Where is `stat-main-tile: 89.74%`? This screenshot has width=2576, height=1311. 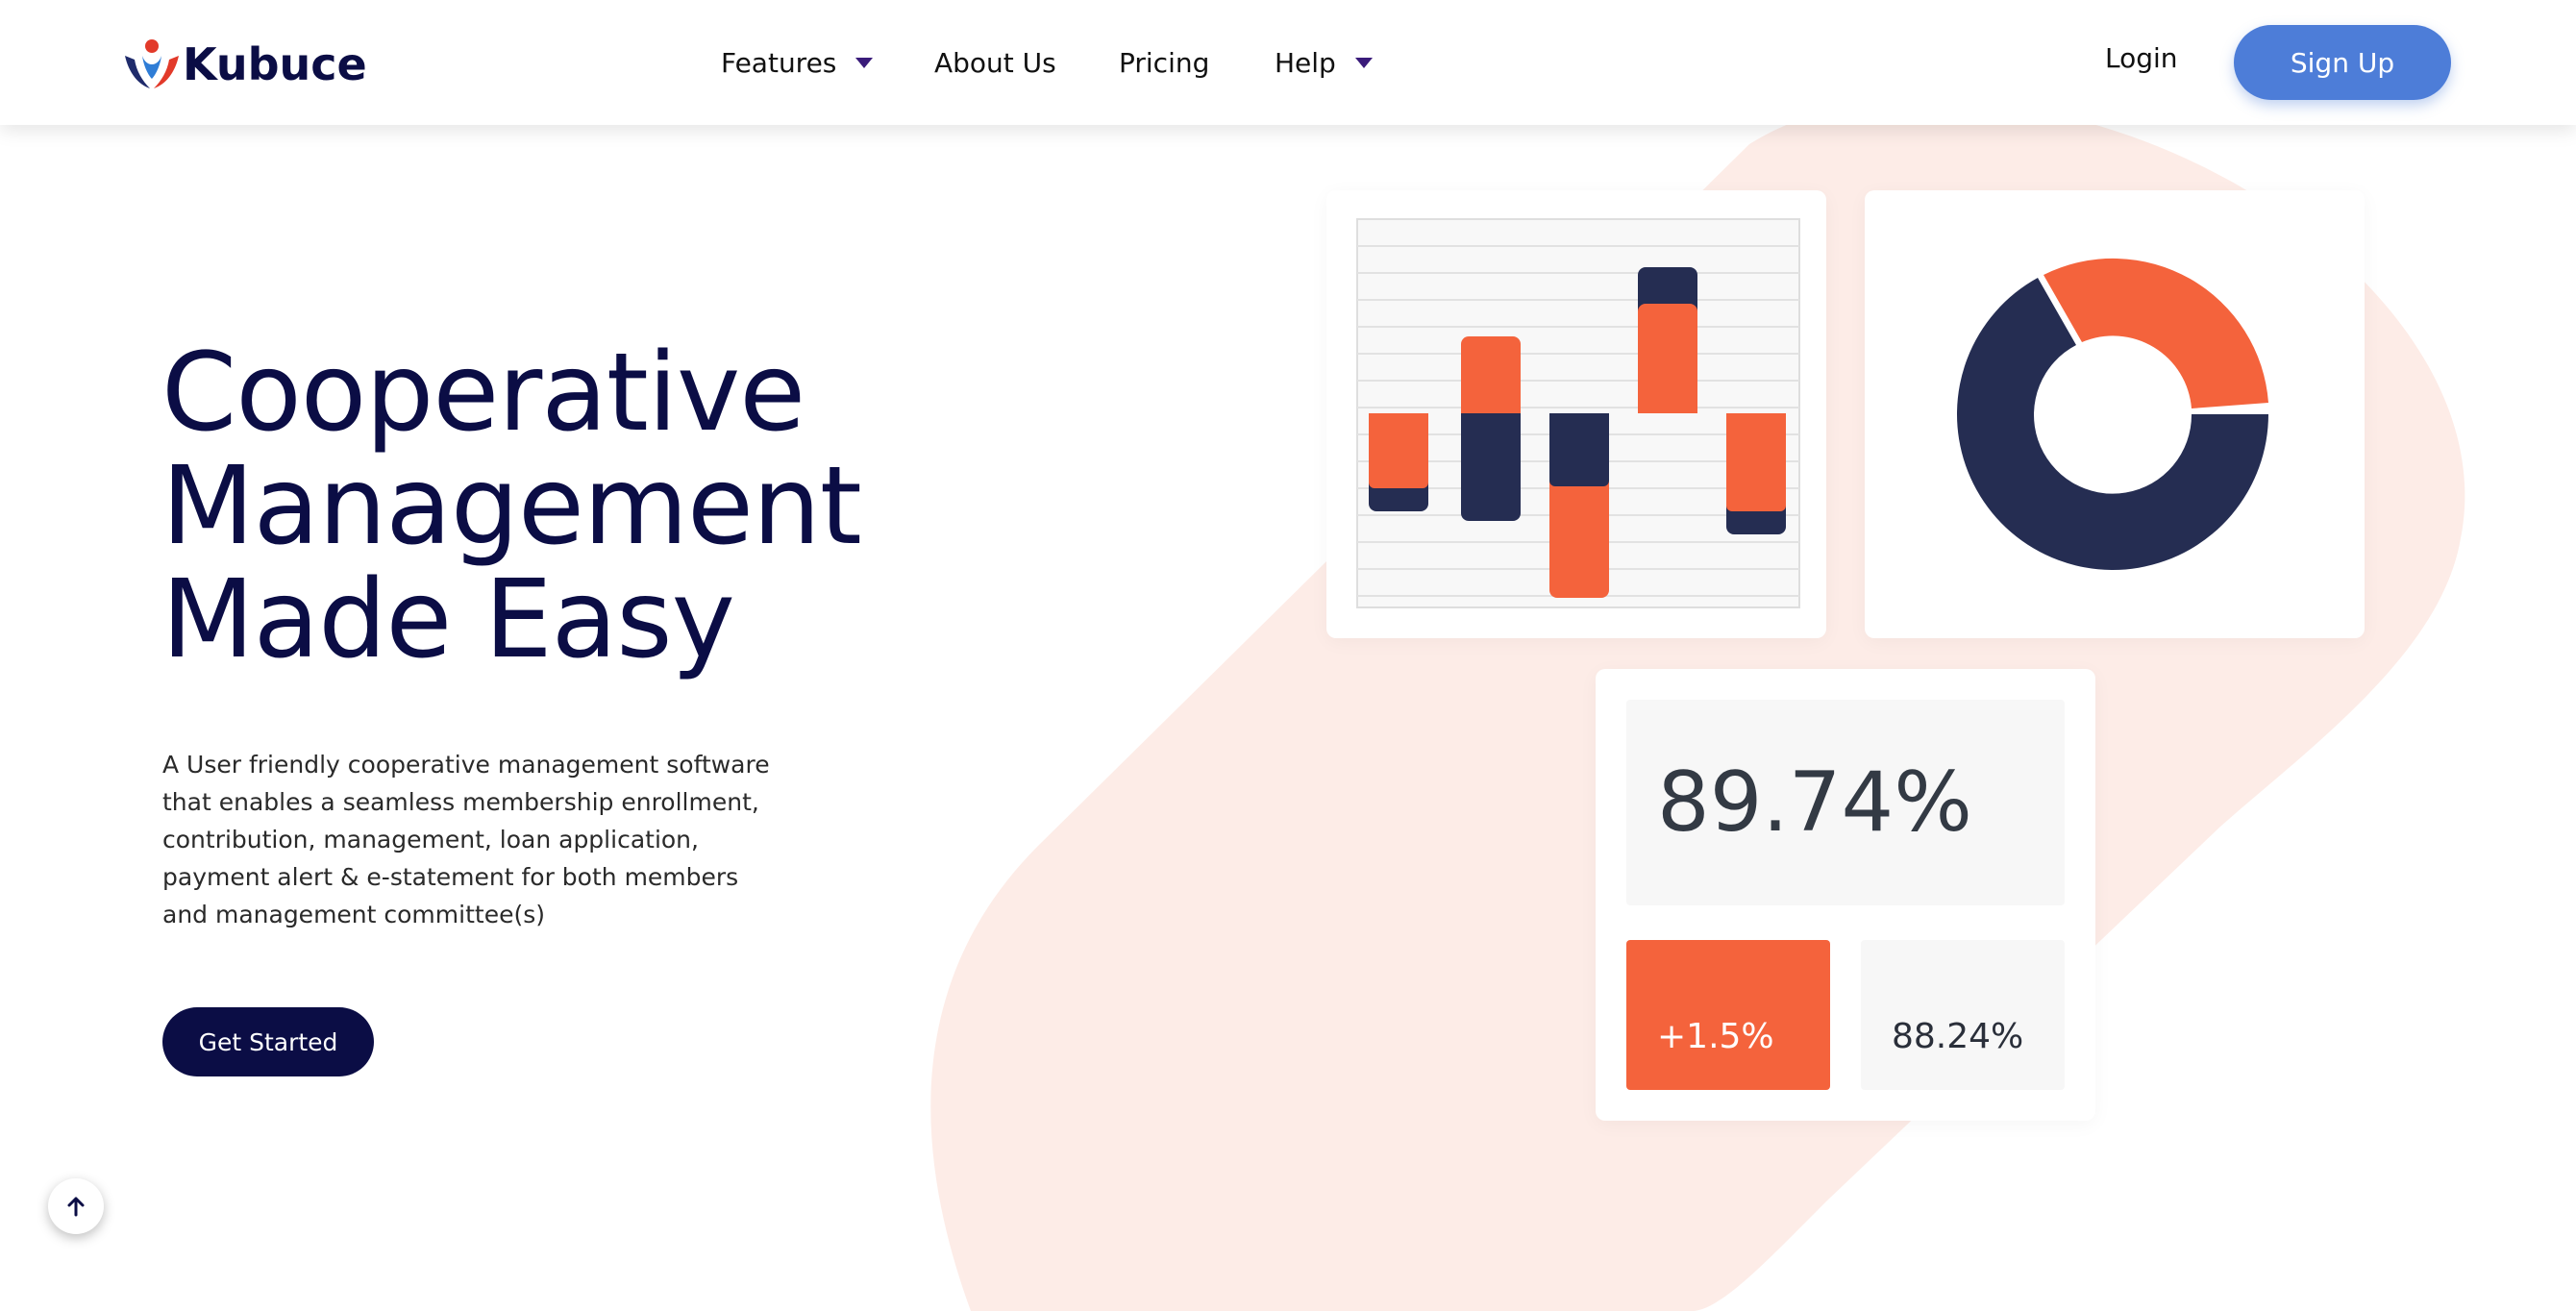
stat-main-tile: 89.74% is located at coordinates (1845, 802).